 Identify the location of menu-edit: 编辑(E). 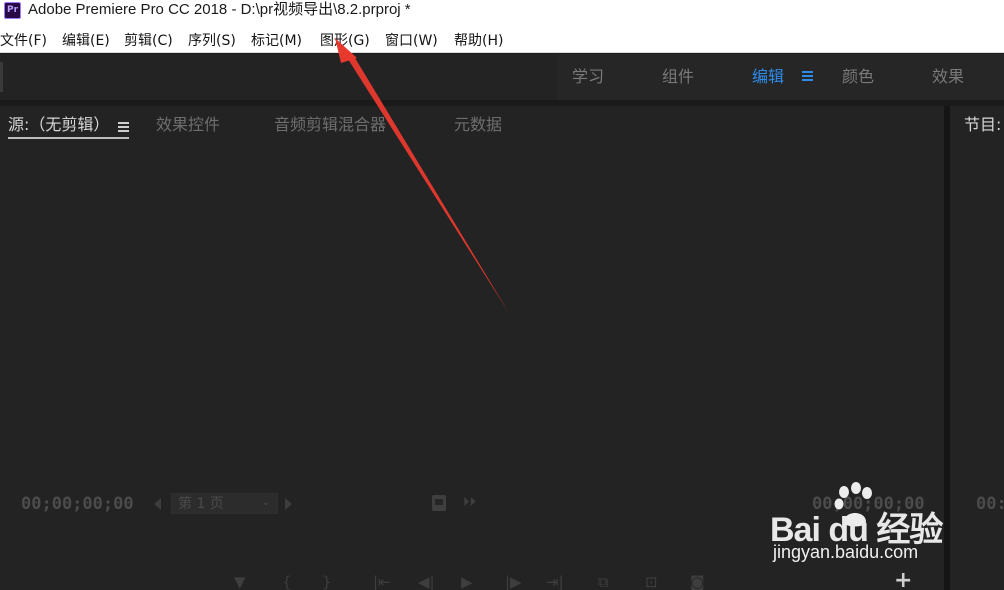
(86, 41).